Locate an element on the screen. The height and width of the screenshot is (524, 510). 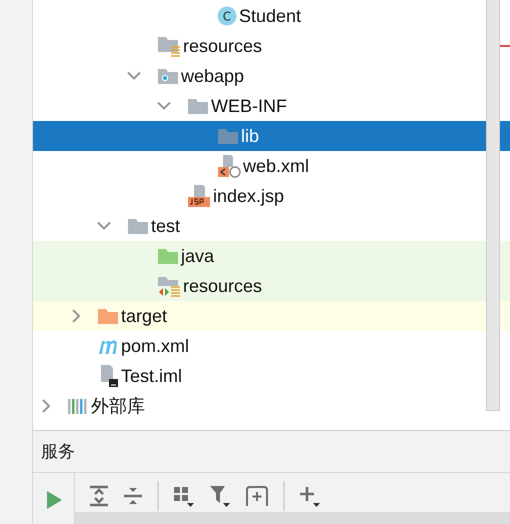
class-icon: C is located at coordinates (227, 16).